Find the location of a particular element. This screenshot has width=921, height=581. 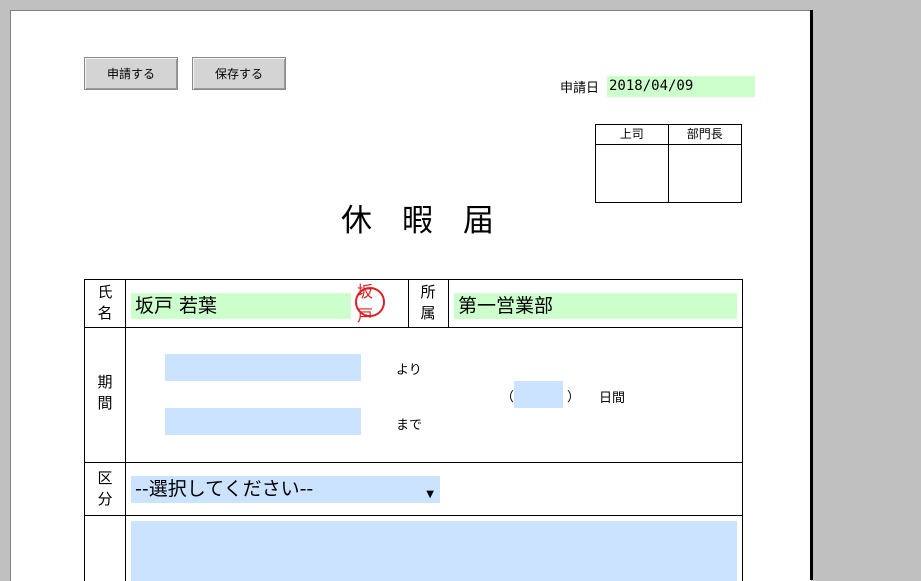

application-date-field: 2018/04/09 is located at coordinates (681, 86).